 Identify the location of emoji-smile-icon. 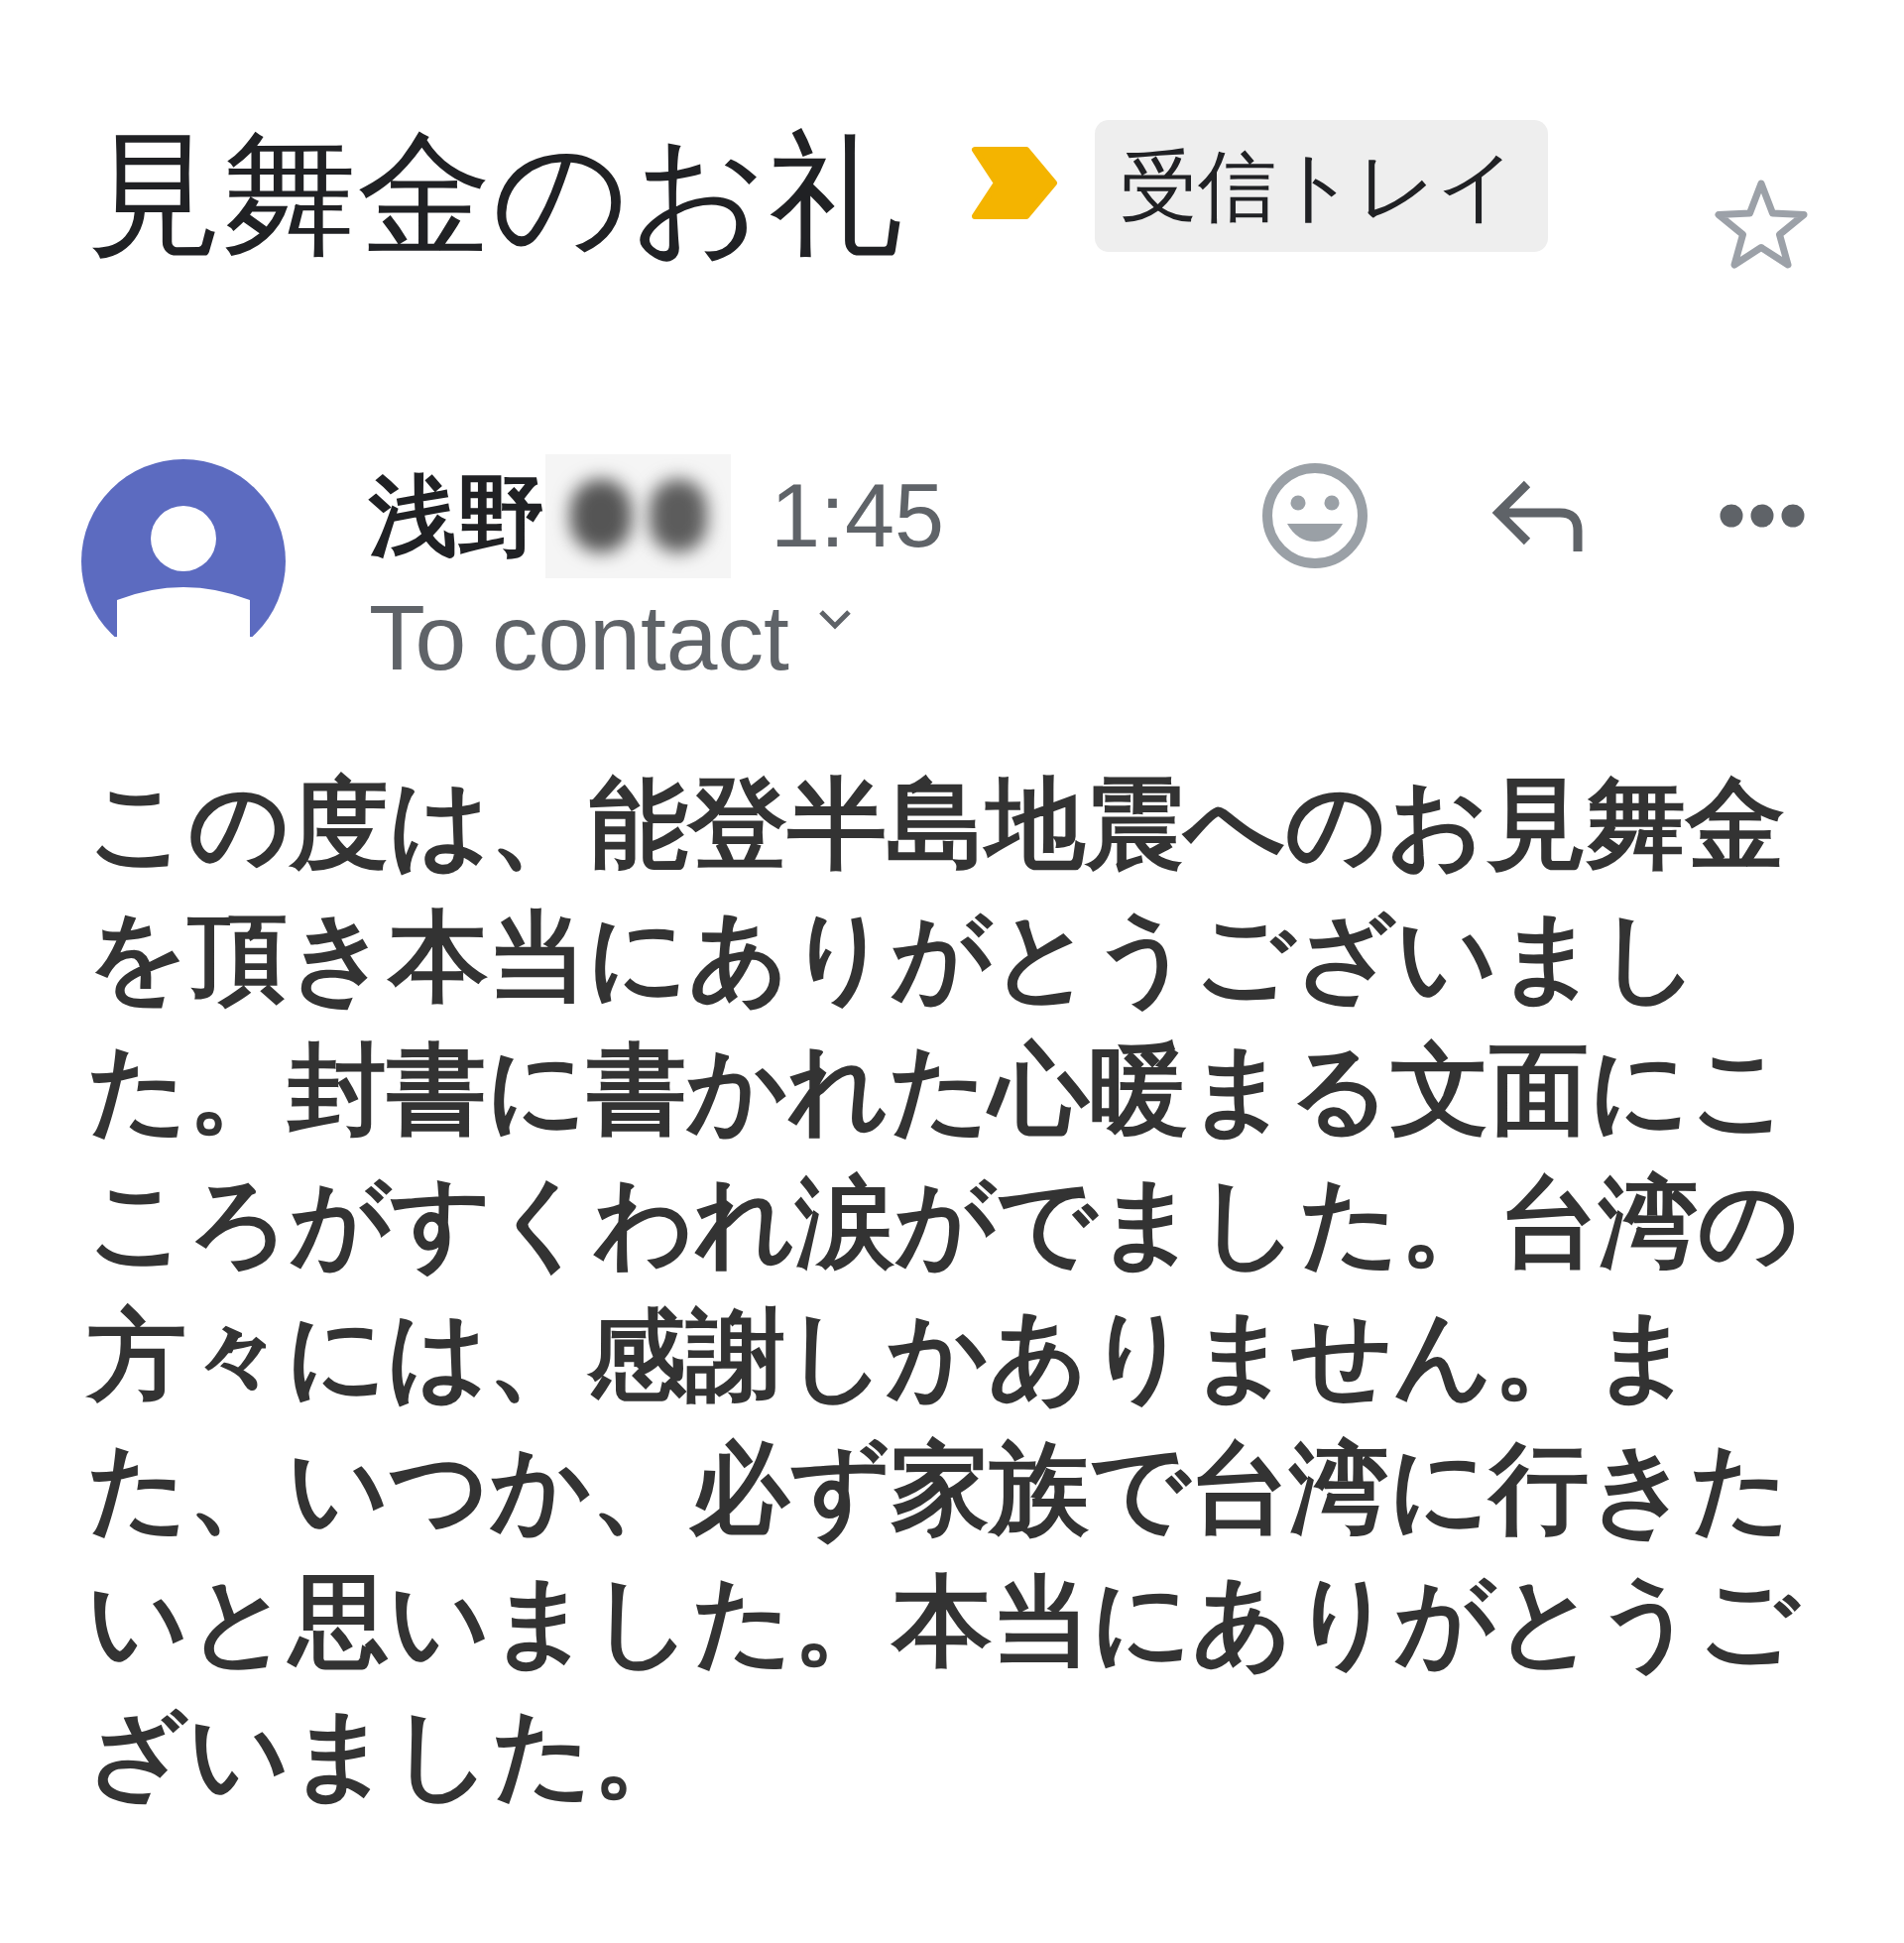
(1314, 515).